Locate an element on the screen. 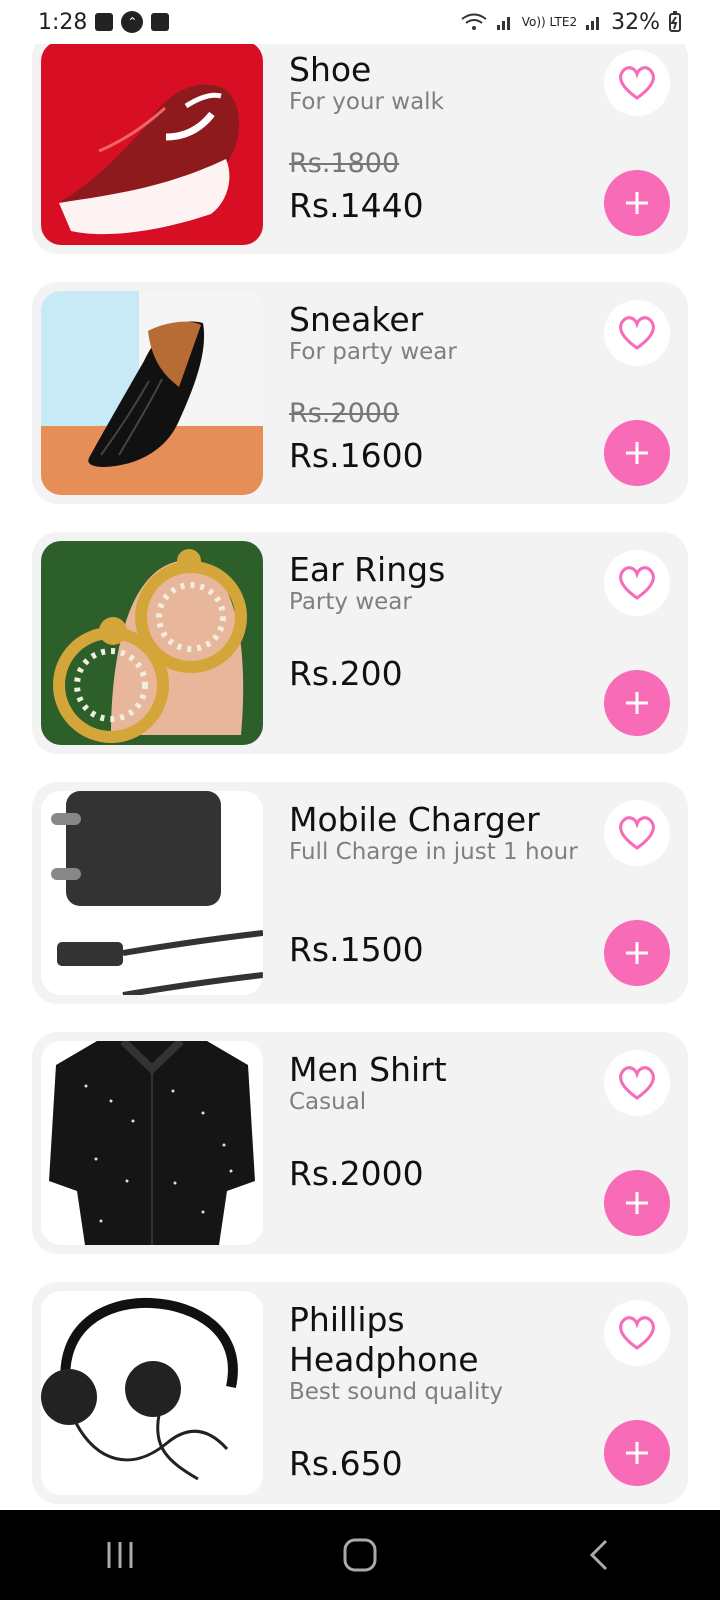 Image resolution: width=720 pixels, height=1600 pixels. product-price: Rs.1440 is located at coordinates (356, 205).